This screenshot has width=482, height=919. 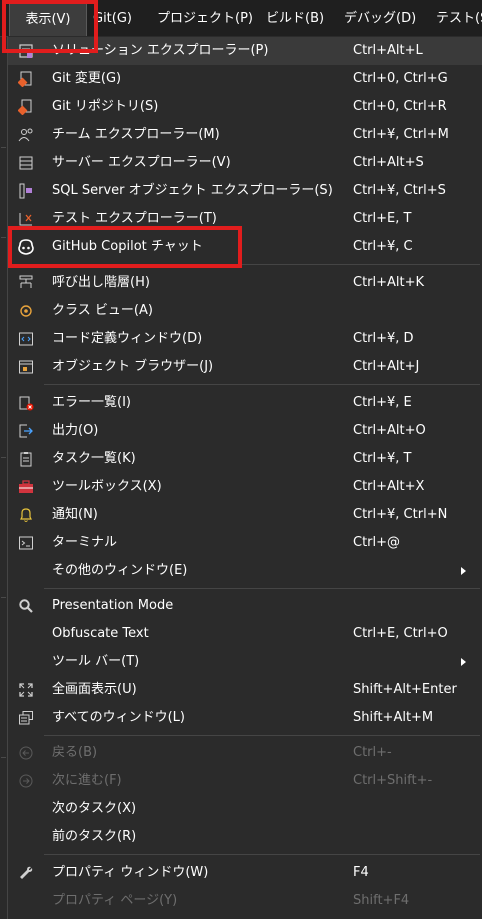 I want to click on menu-item-shortcut: Ctrl+Alt+K, so click(x=389, y=282).